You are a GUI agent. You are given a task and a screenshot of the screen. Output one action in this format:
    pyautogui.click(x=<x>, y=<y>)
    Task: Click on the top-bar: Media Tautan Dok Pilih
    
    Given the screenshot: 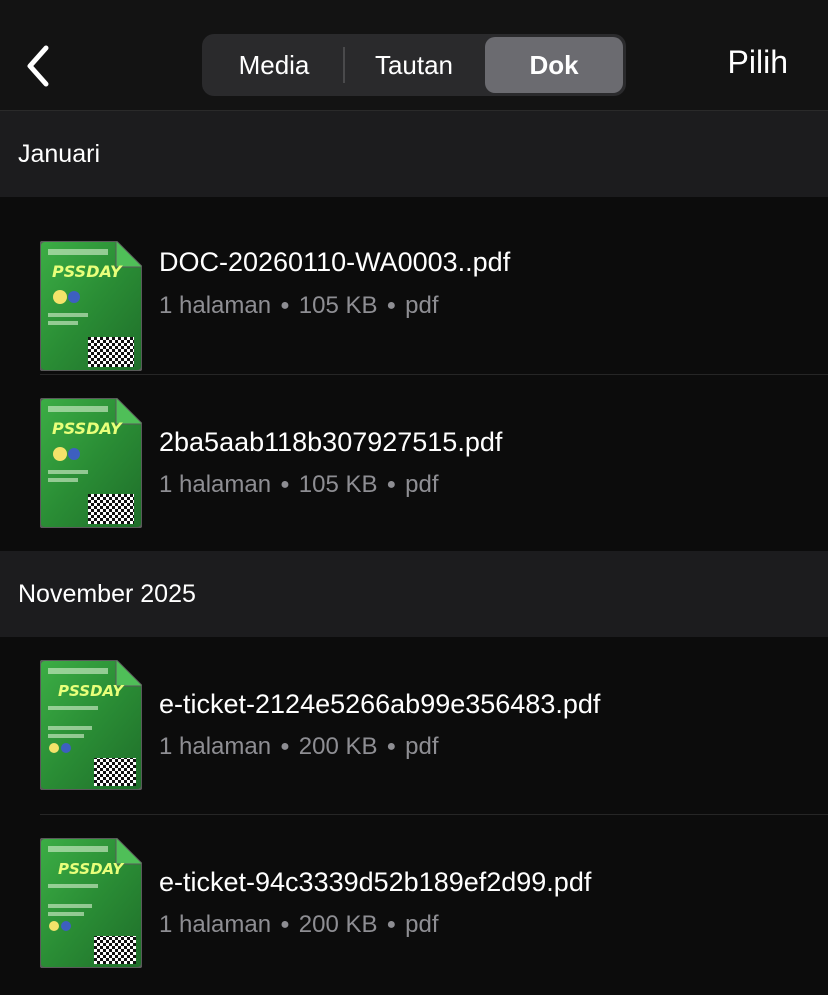 What is the action you would take?
    pyautogui.click(x=414, y=55)
    